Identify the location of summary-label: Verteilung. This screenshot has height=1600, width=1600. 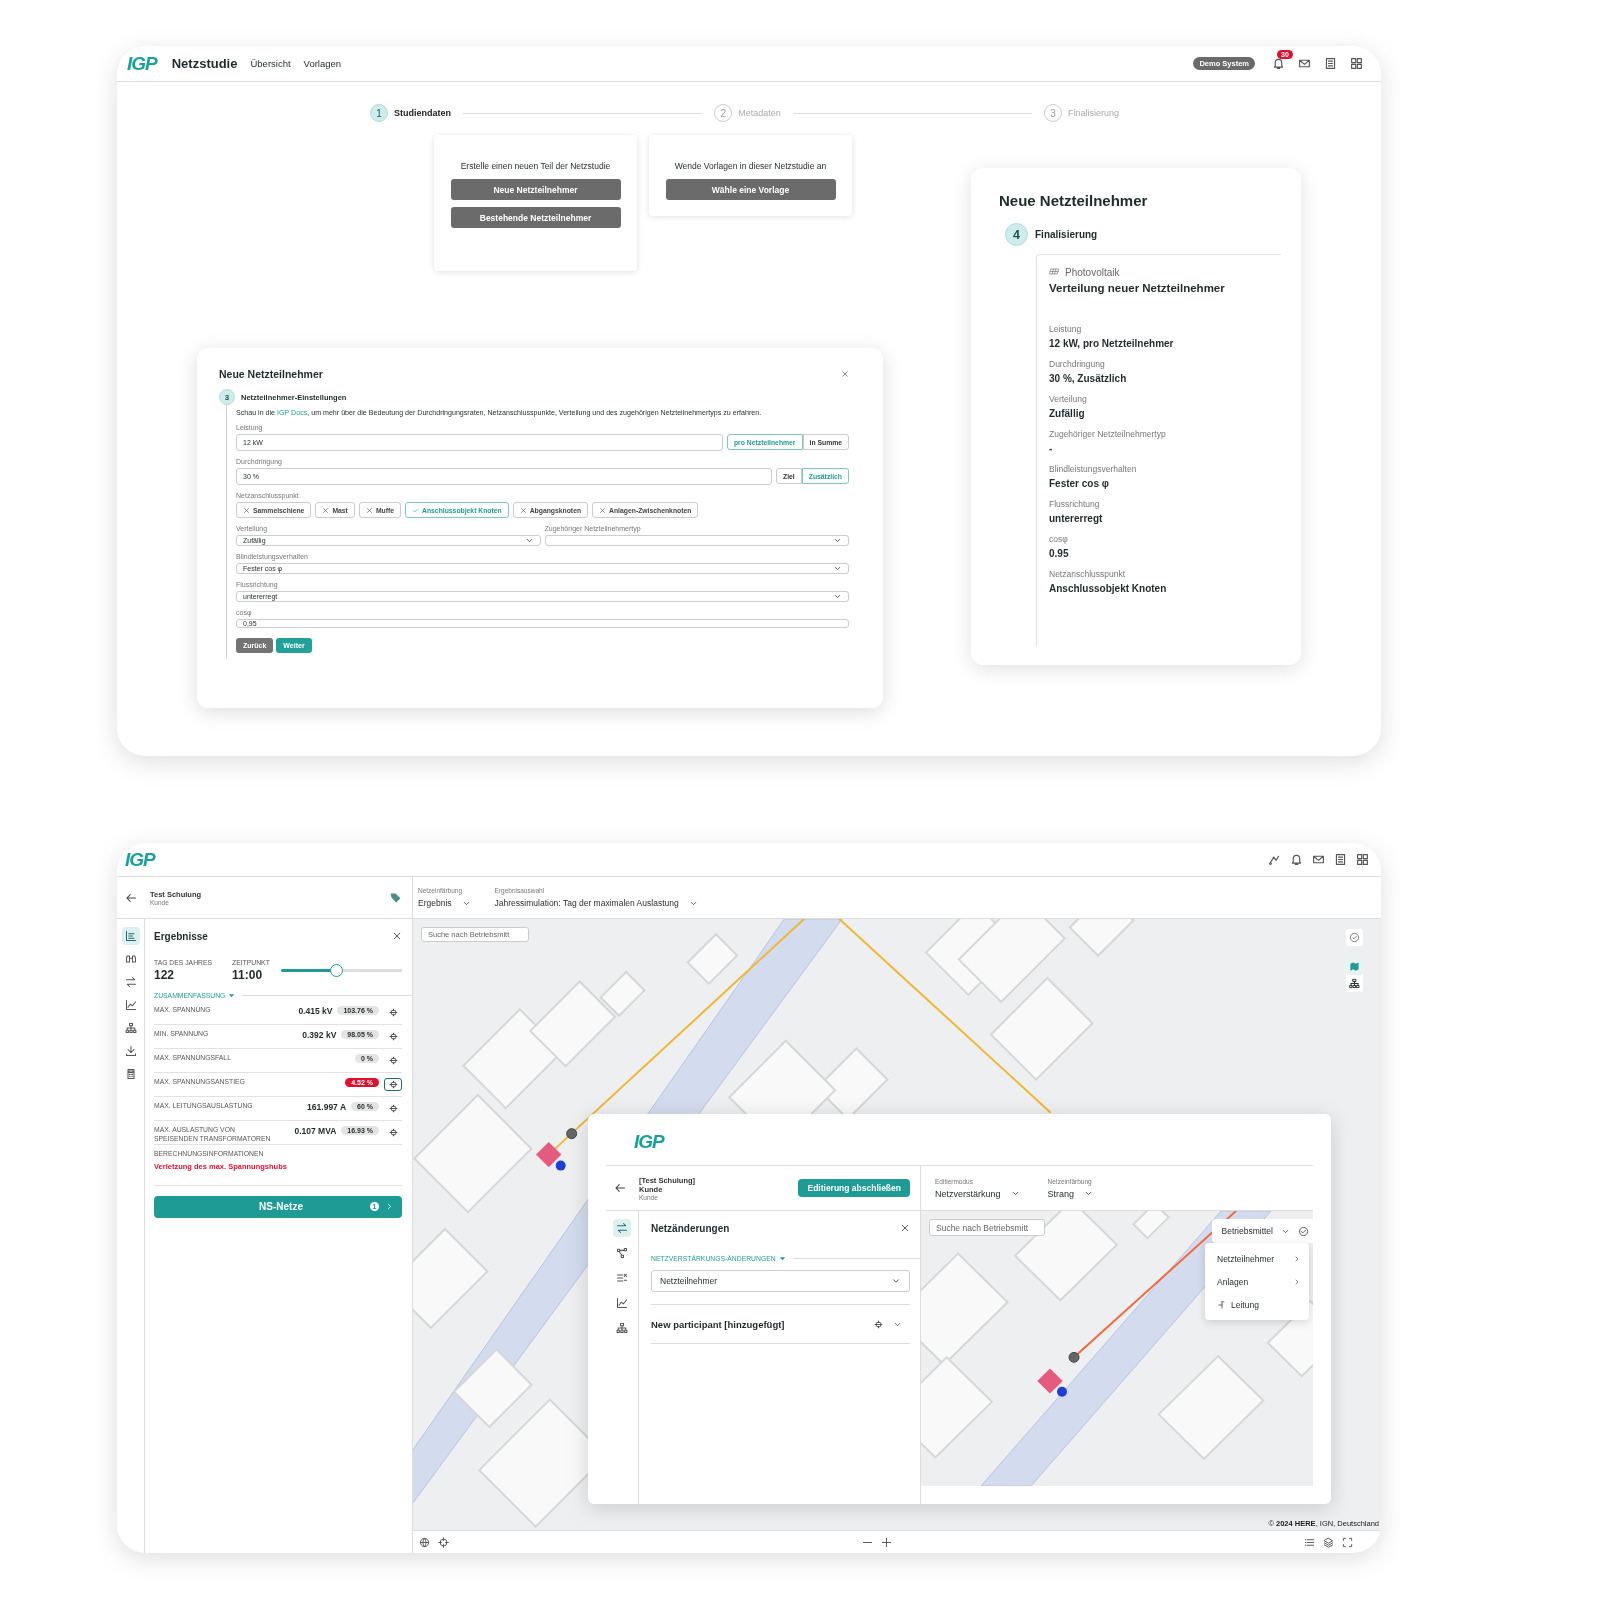
(1068, 399).